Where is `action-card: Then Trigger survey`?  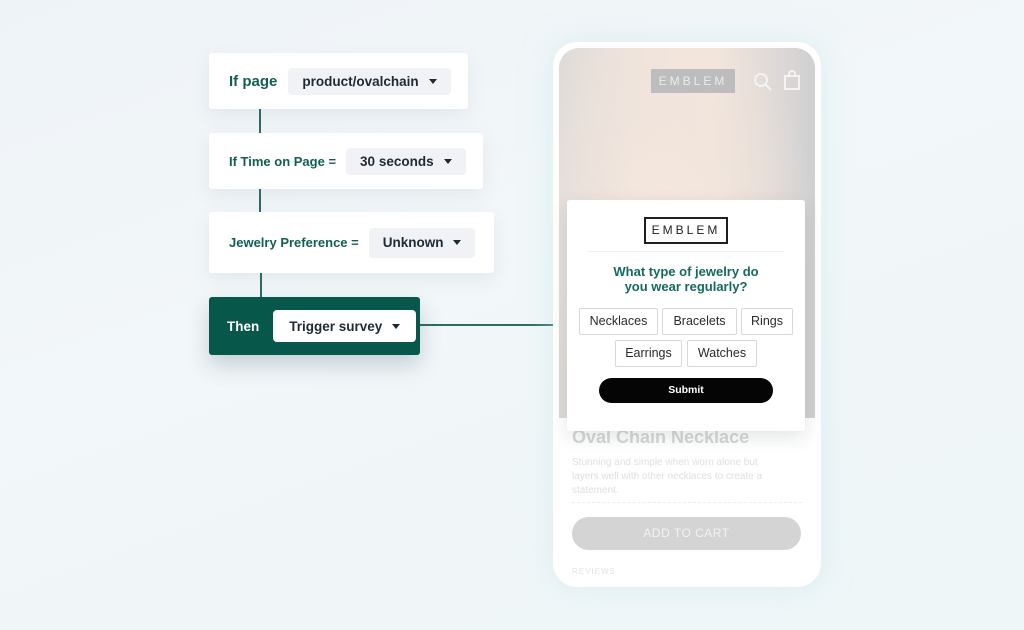 action-card: Then Trigger survey is located at coordinates (314, 326).